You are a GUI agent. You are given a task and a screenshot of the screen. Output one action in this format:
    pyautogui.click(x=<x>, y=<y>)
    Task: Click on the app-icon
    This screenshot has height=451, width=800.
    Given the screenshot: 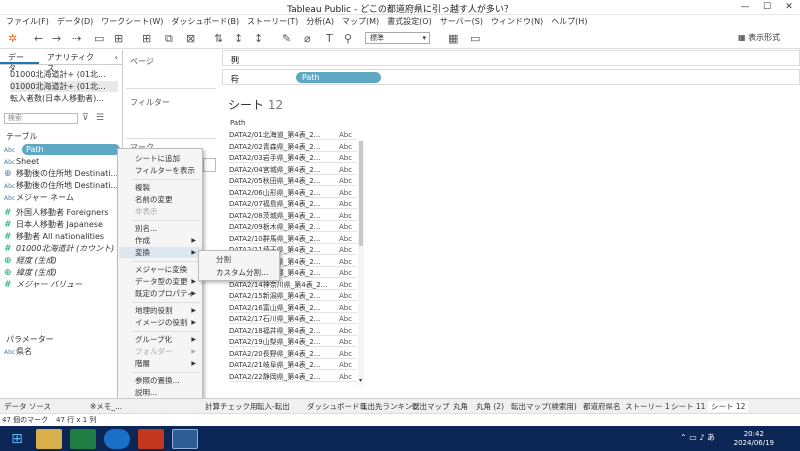 What is the action you would take?
    pyautogui.click(x=151, y=439)
    